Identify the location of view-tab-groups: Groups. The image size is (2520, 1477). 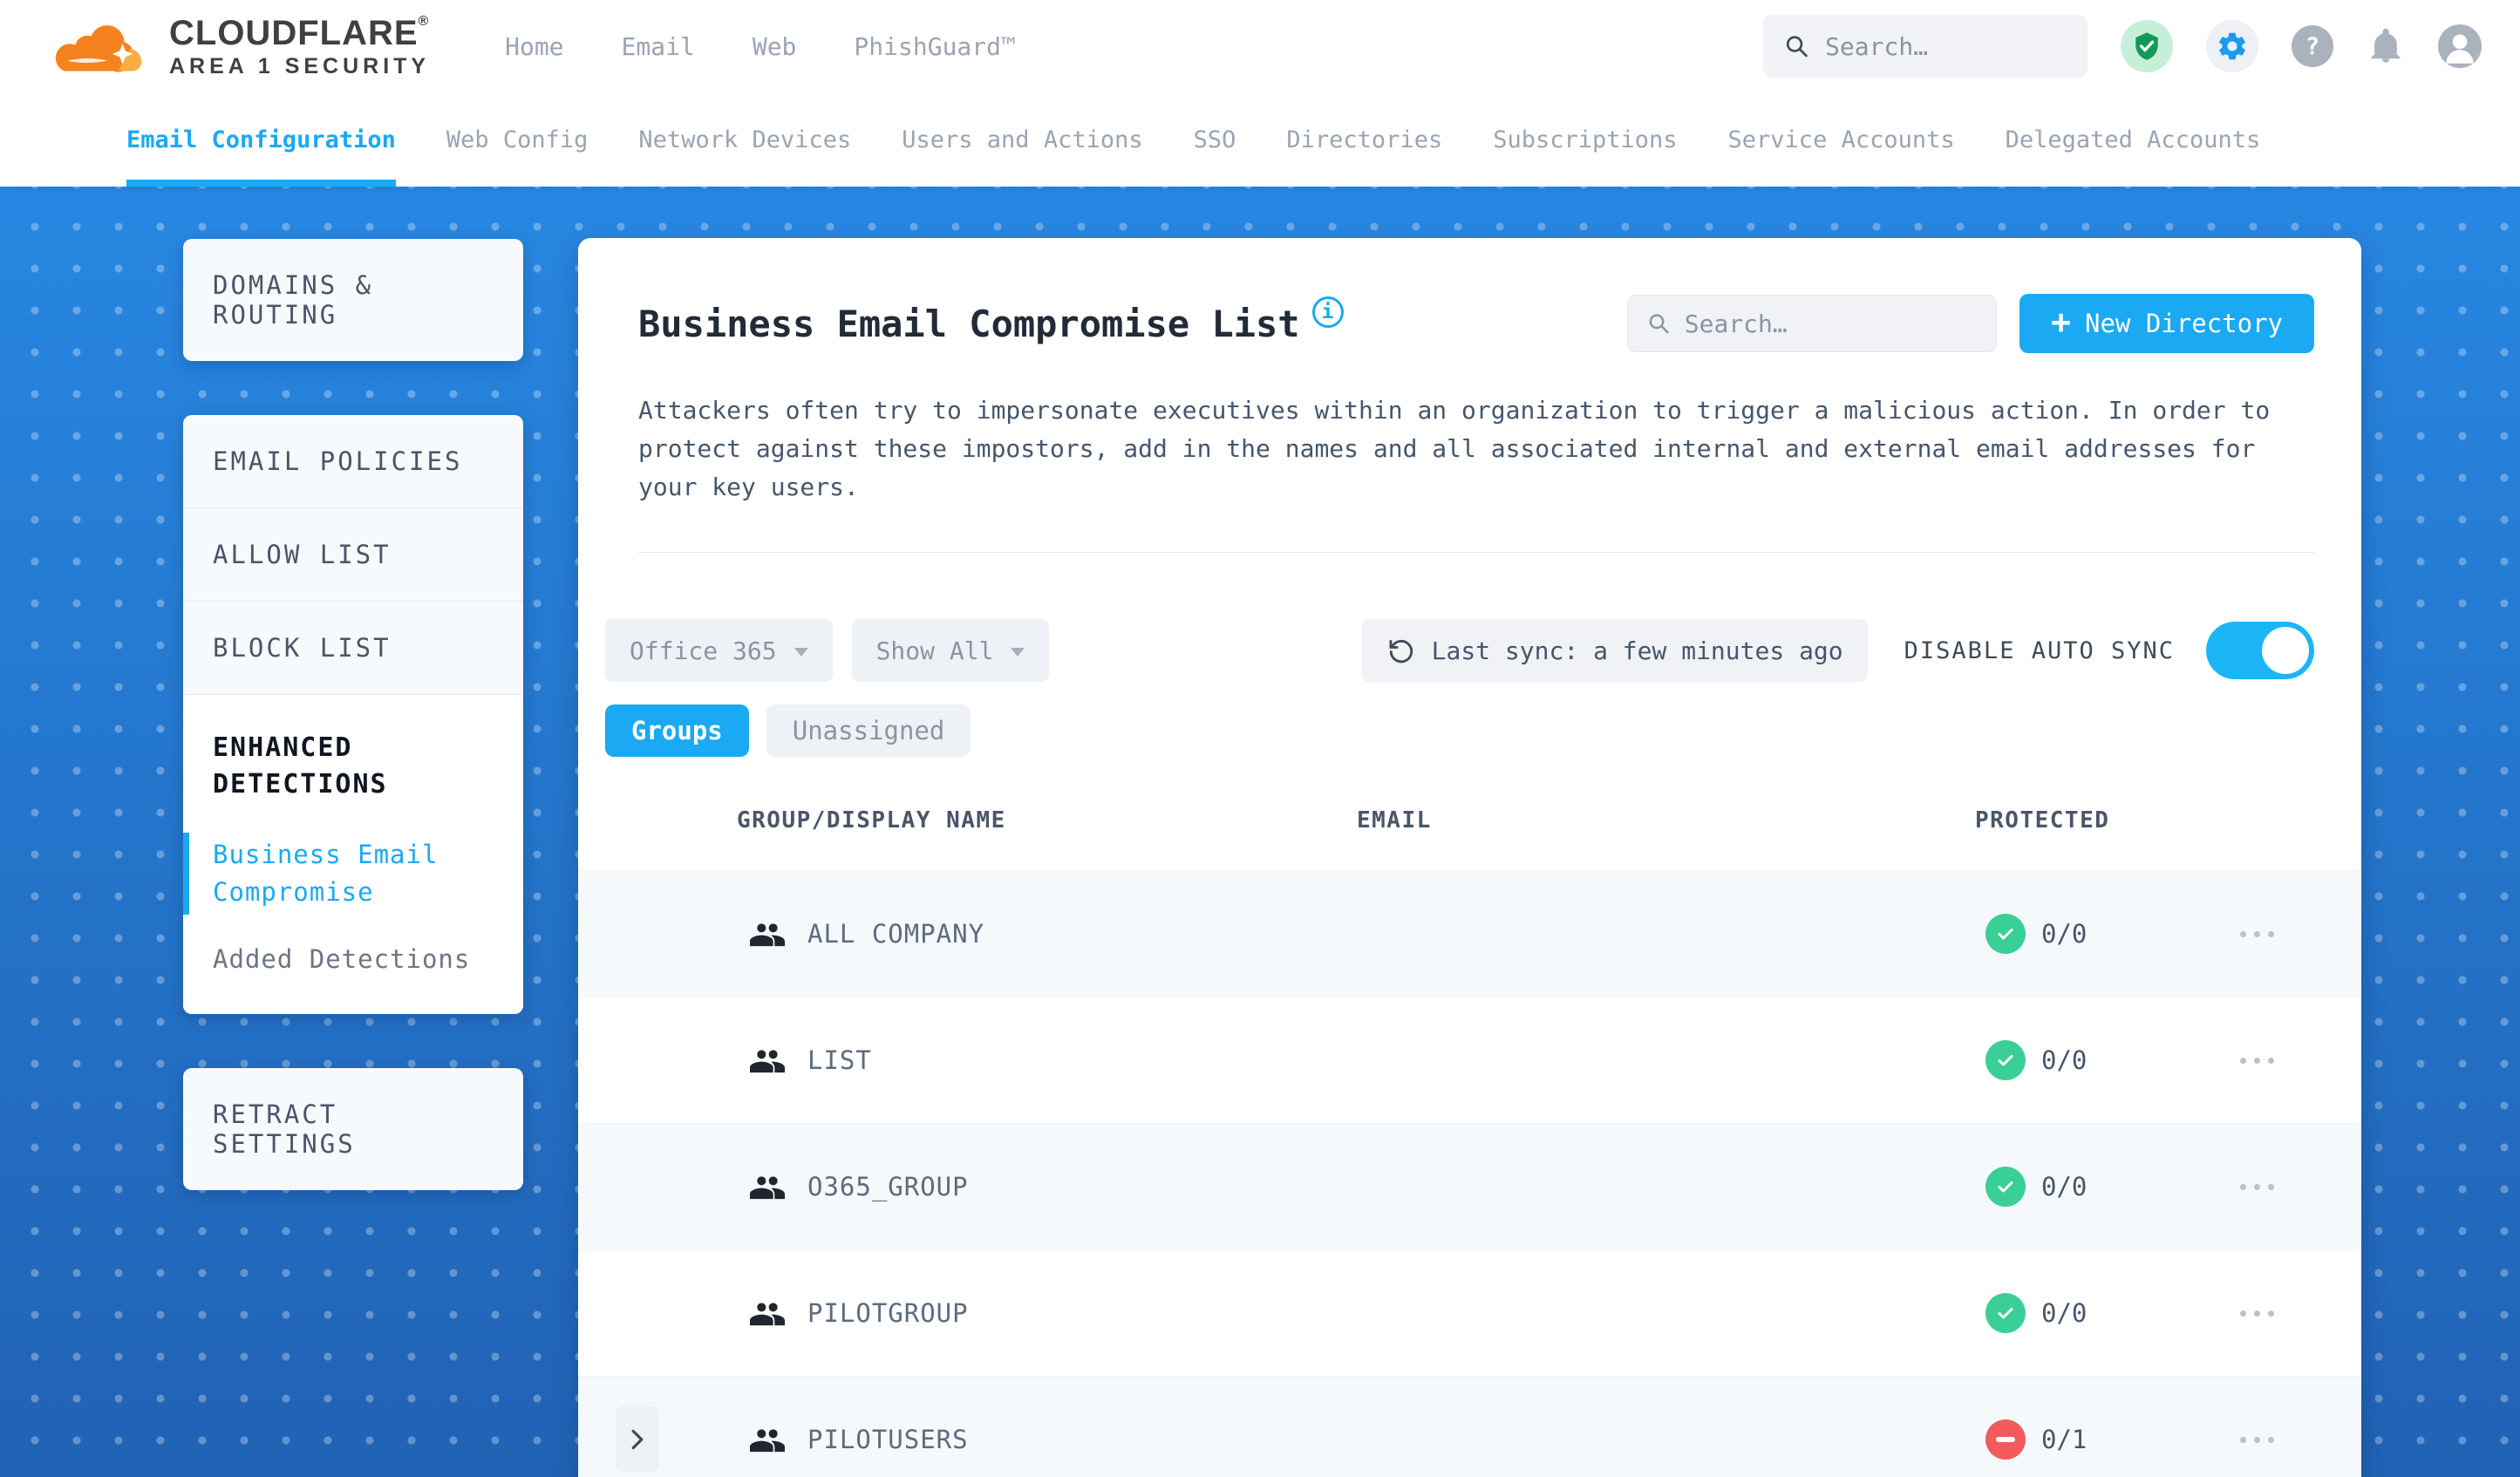
(677, 730).